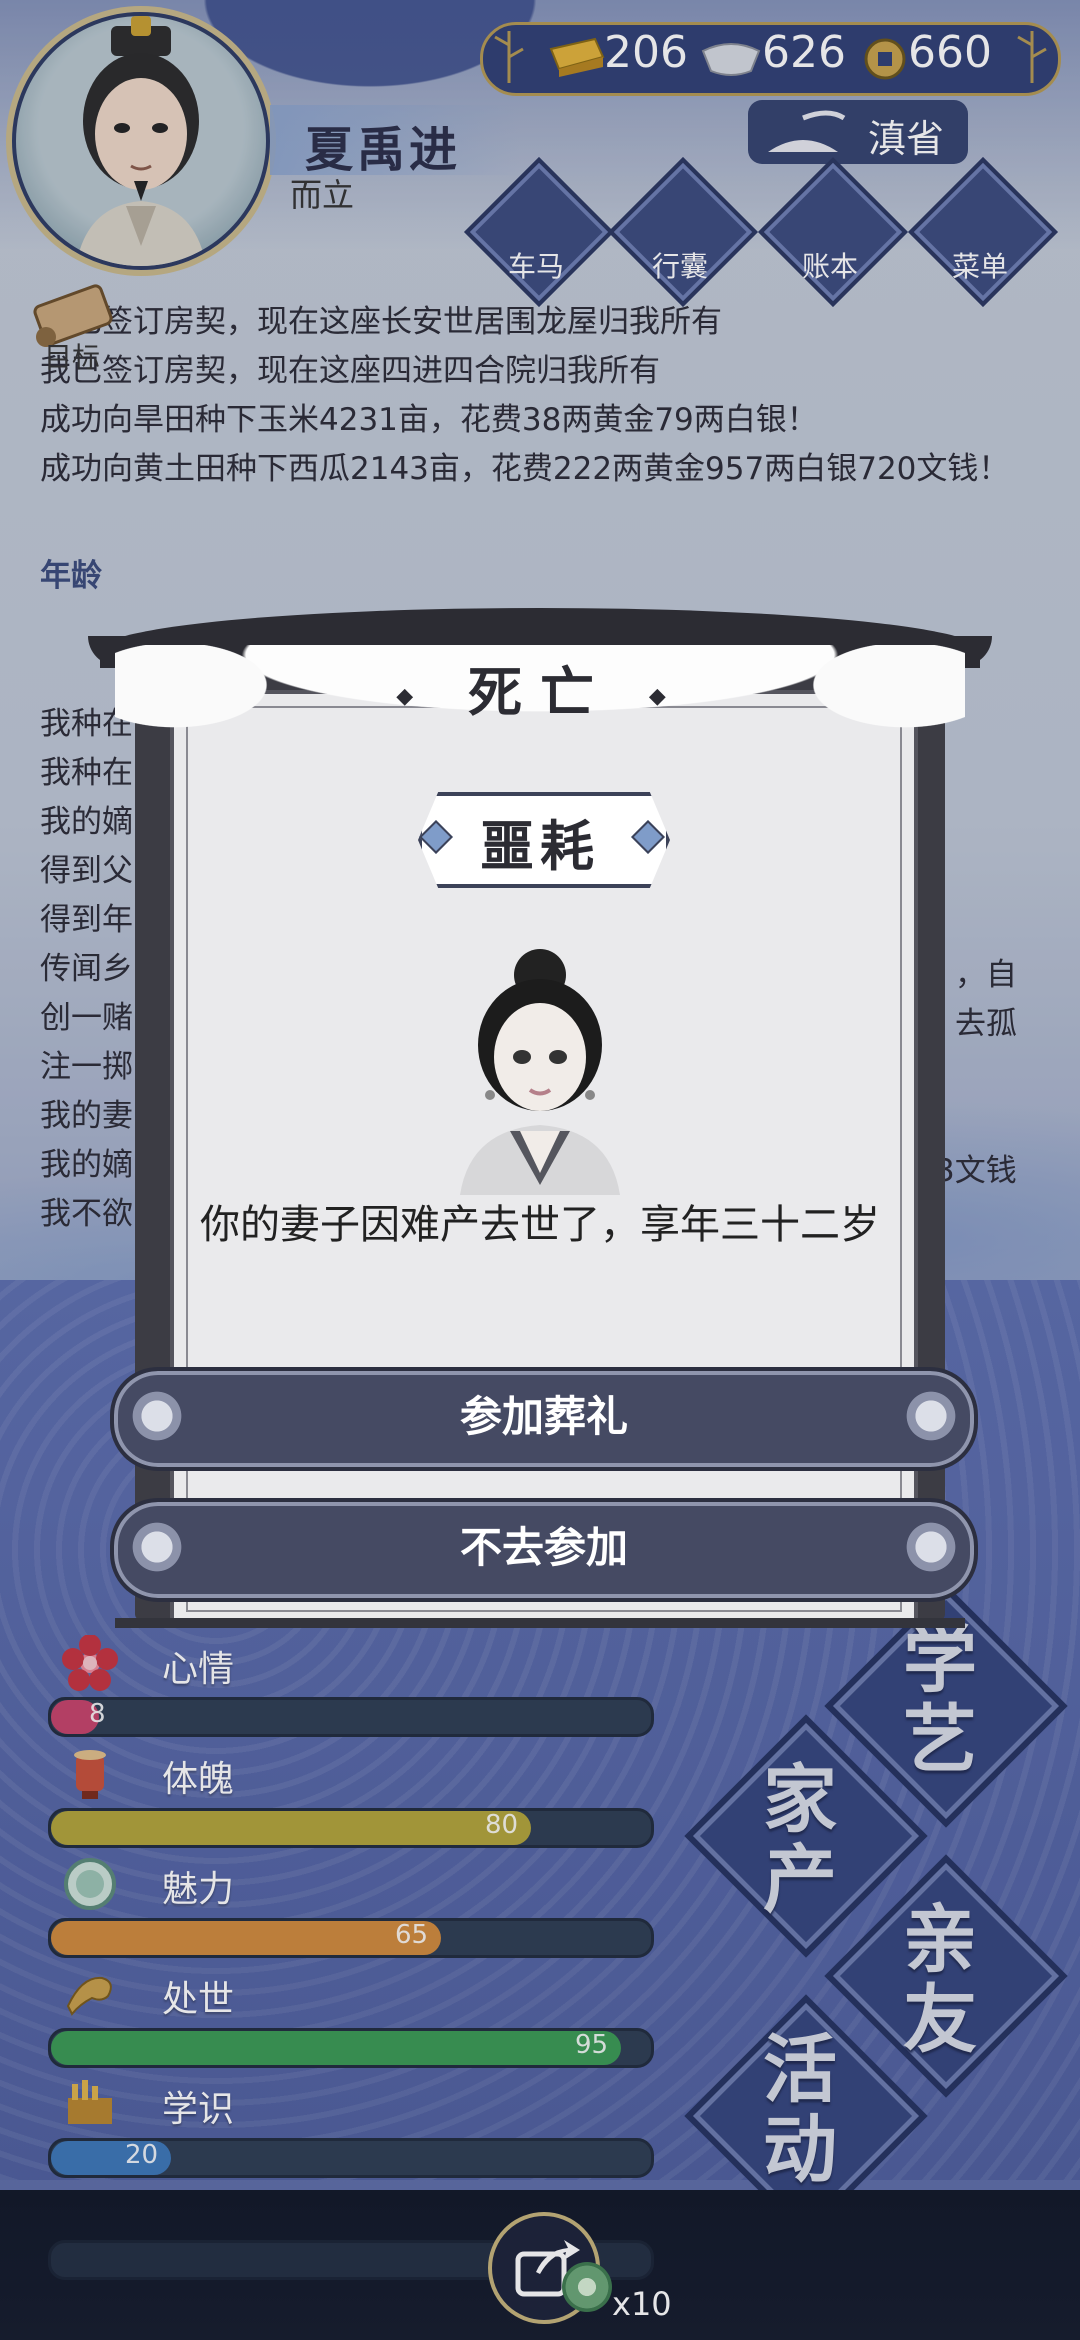  What do you see at coordinates (540, 1225) in the screenshot?
I see `modal-message: 你的妻子因难产去世了，享年三十二岁` at bounding box center [540, 1225].